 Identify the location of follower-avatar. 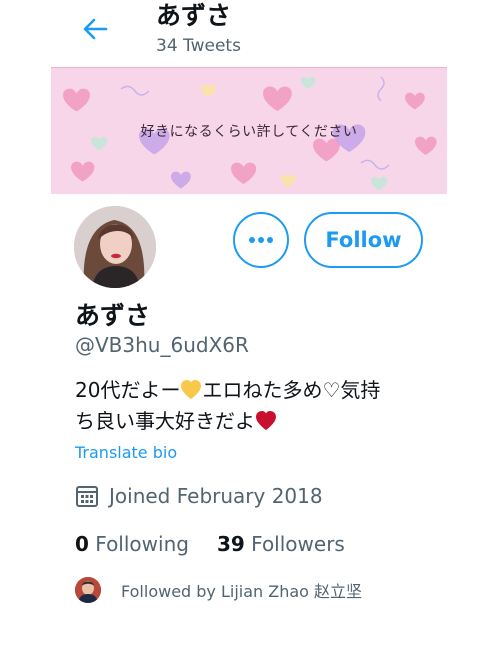
(88, 590).